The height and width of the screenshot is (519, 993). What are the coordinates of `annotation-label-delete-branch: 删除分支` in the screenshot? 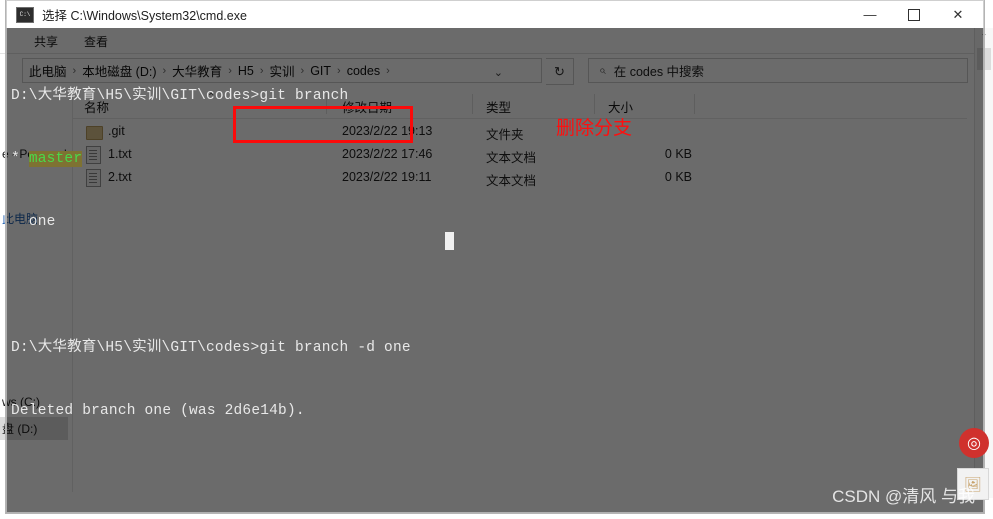 It's located at (594, 128).